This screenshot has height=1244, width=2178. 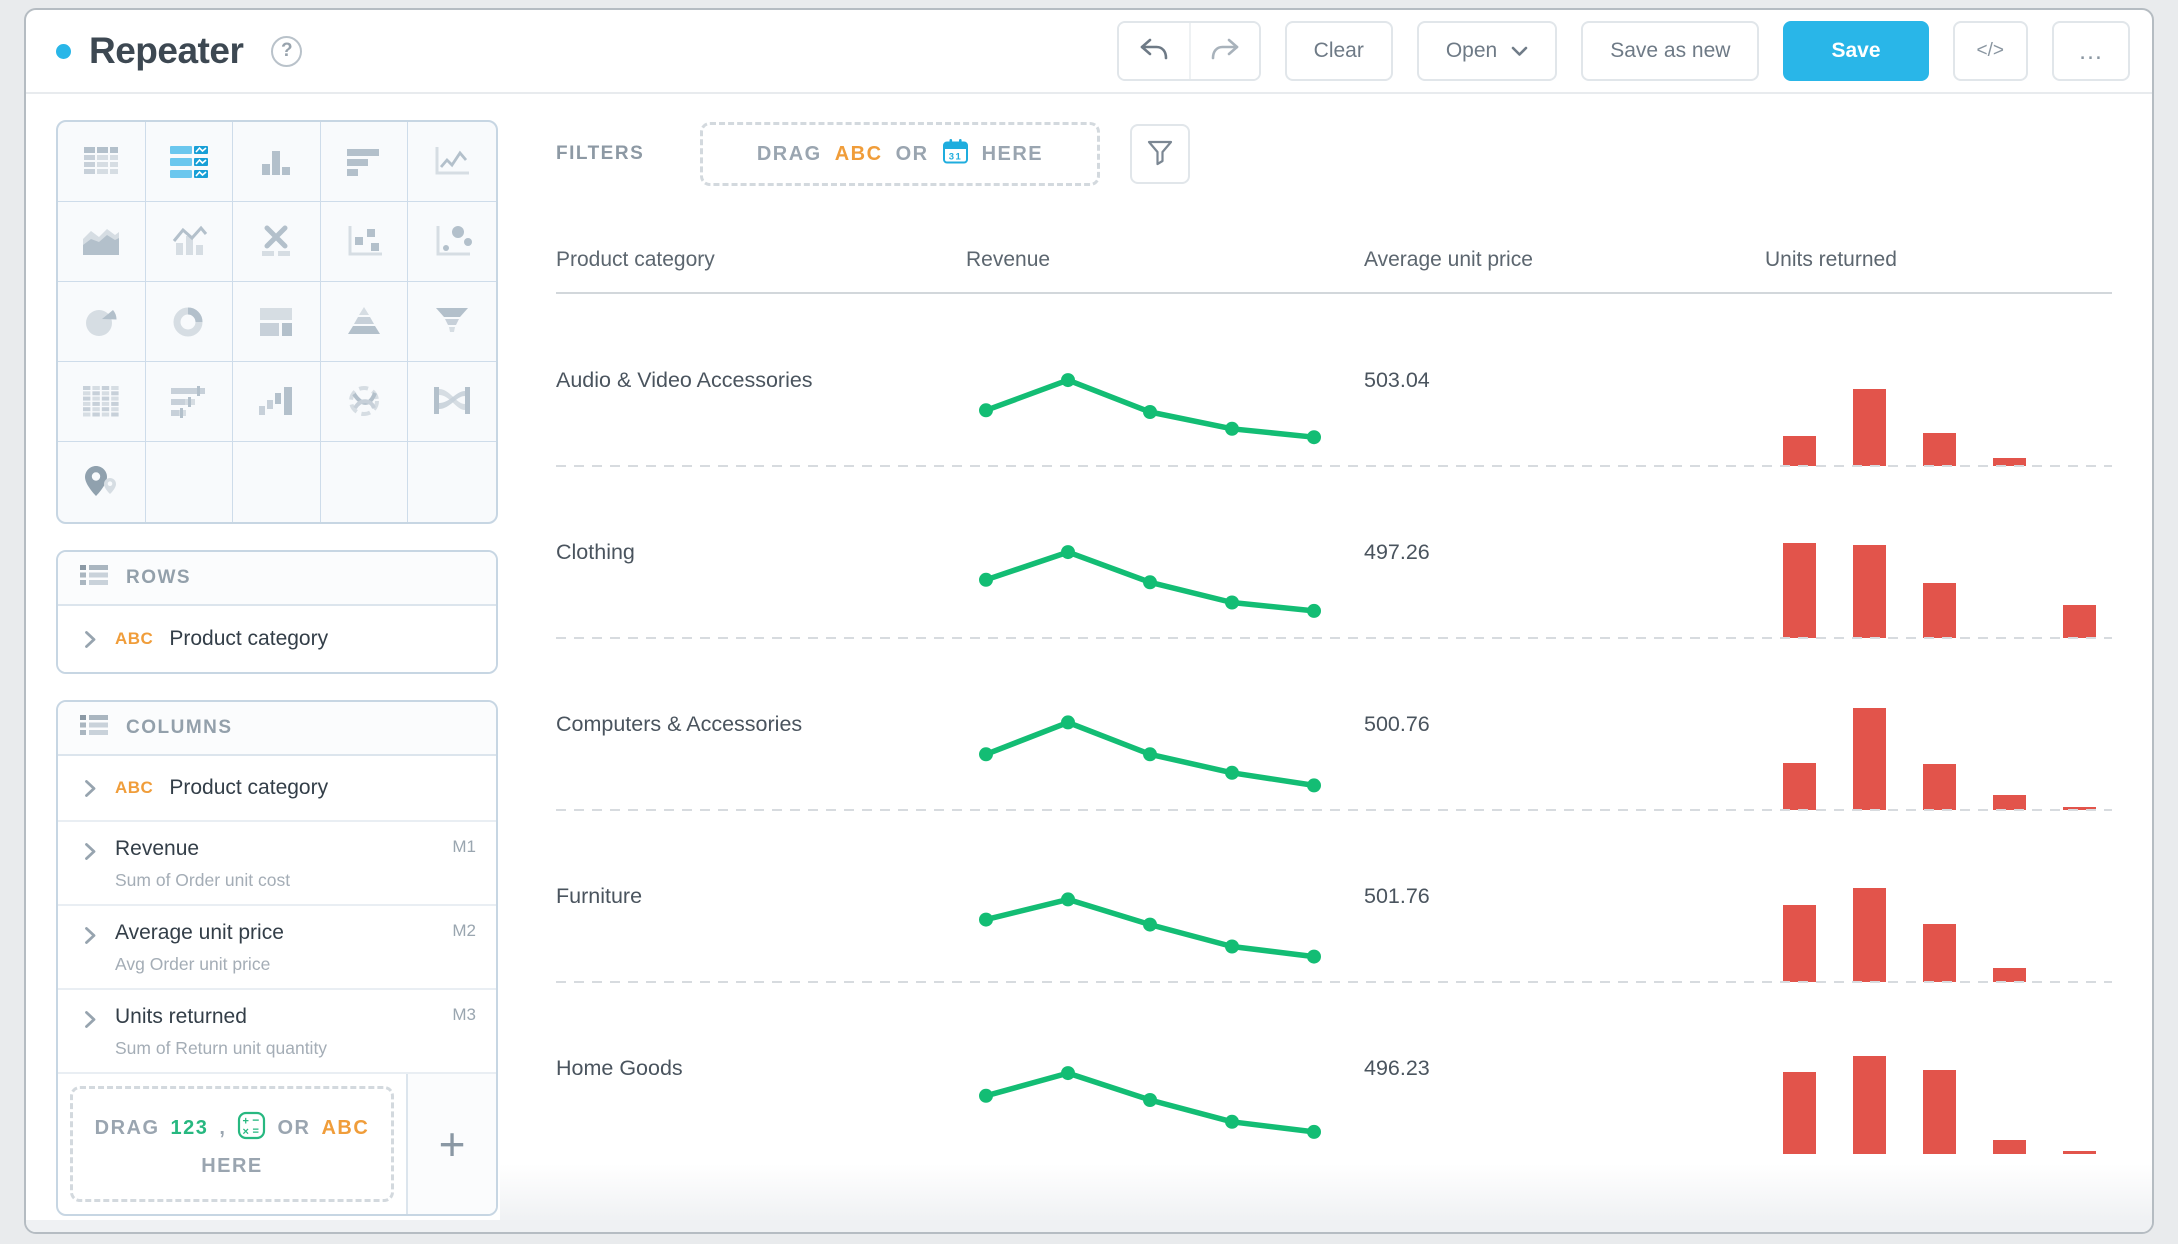 I want to click on treemap-icon, so click(x=276, y=322).